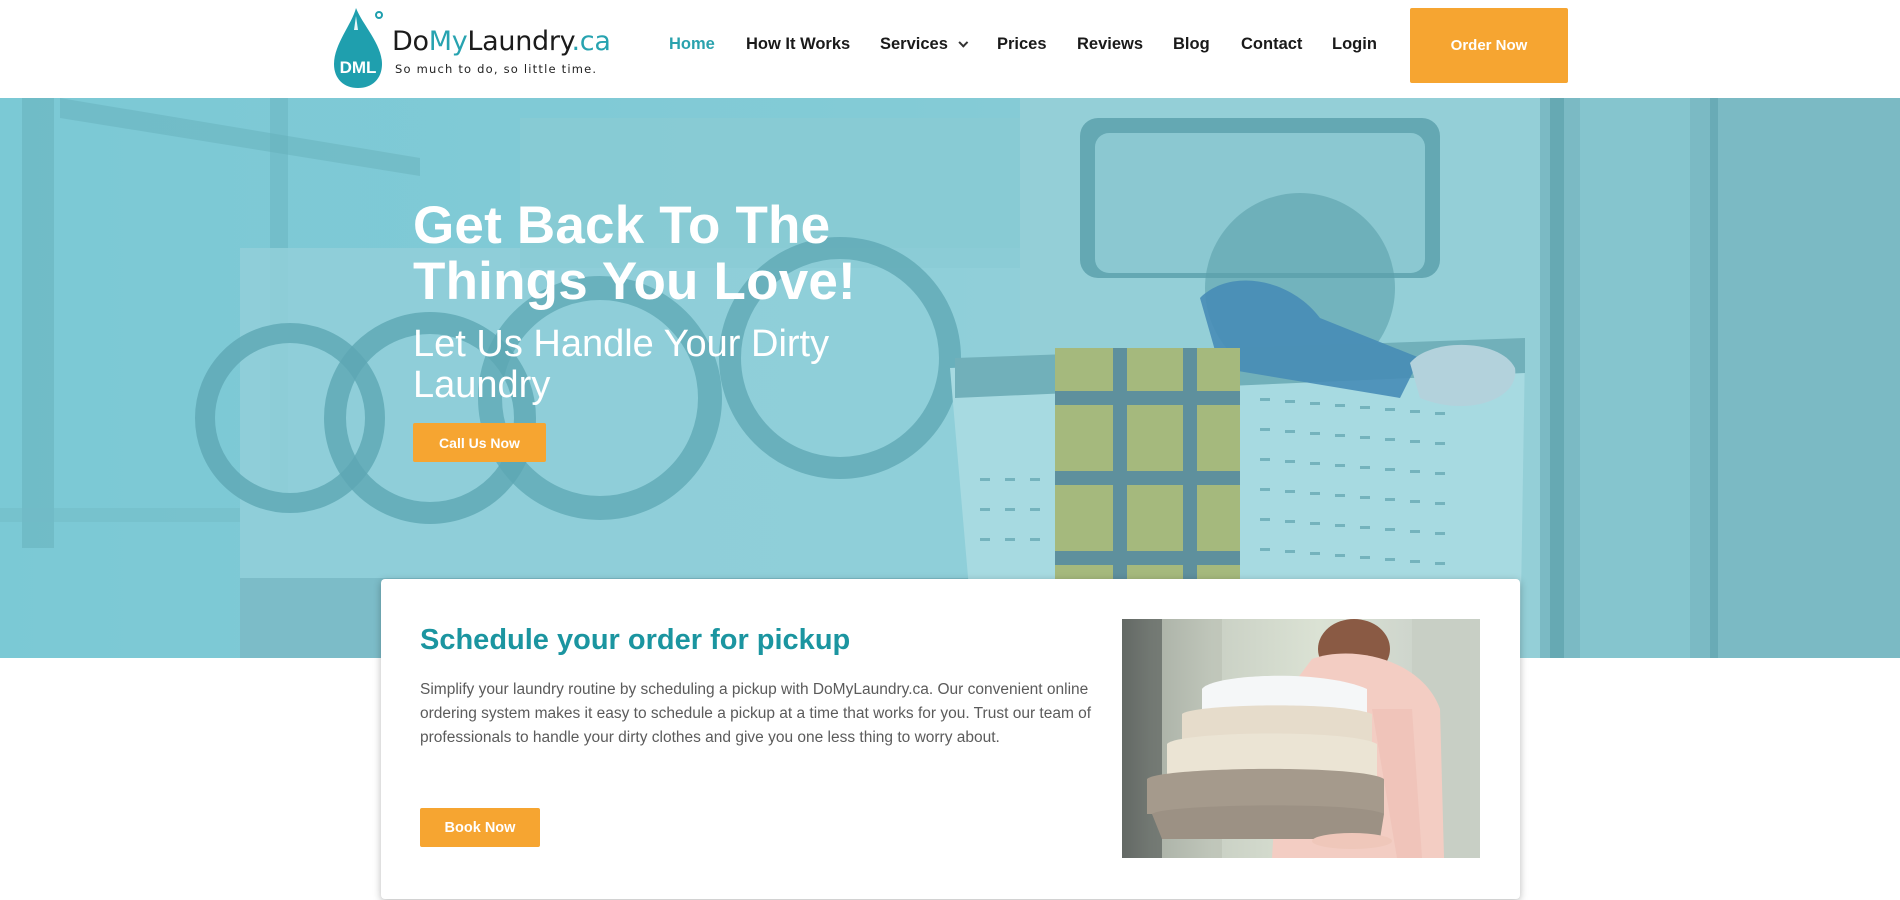 The image size is (1900, 900). What do you see at coordinates (519, 41) in the screenshot?
I see `brand-name-main: Laundry` at bounding box center [519, 41].